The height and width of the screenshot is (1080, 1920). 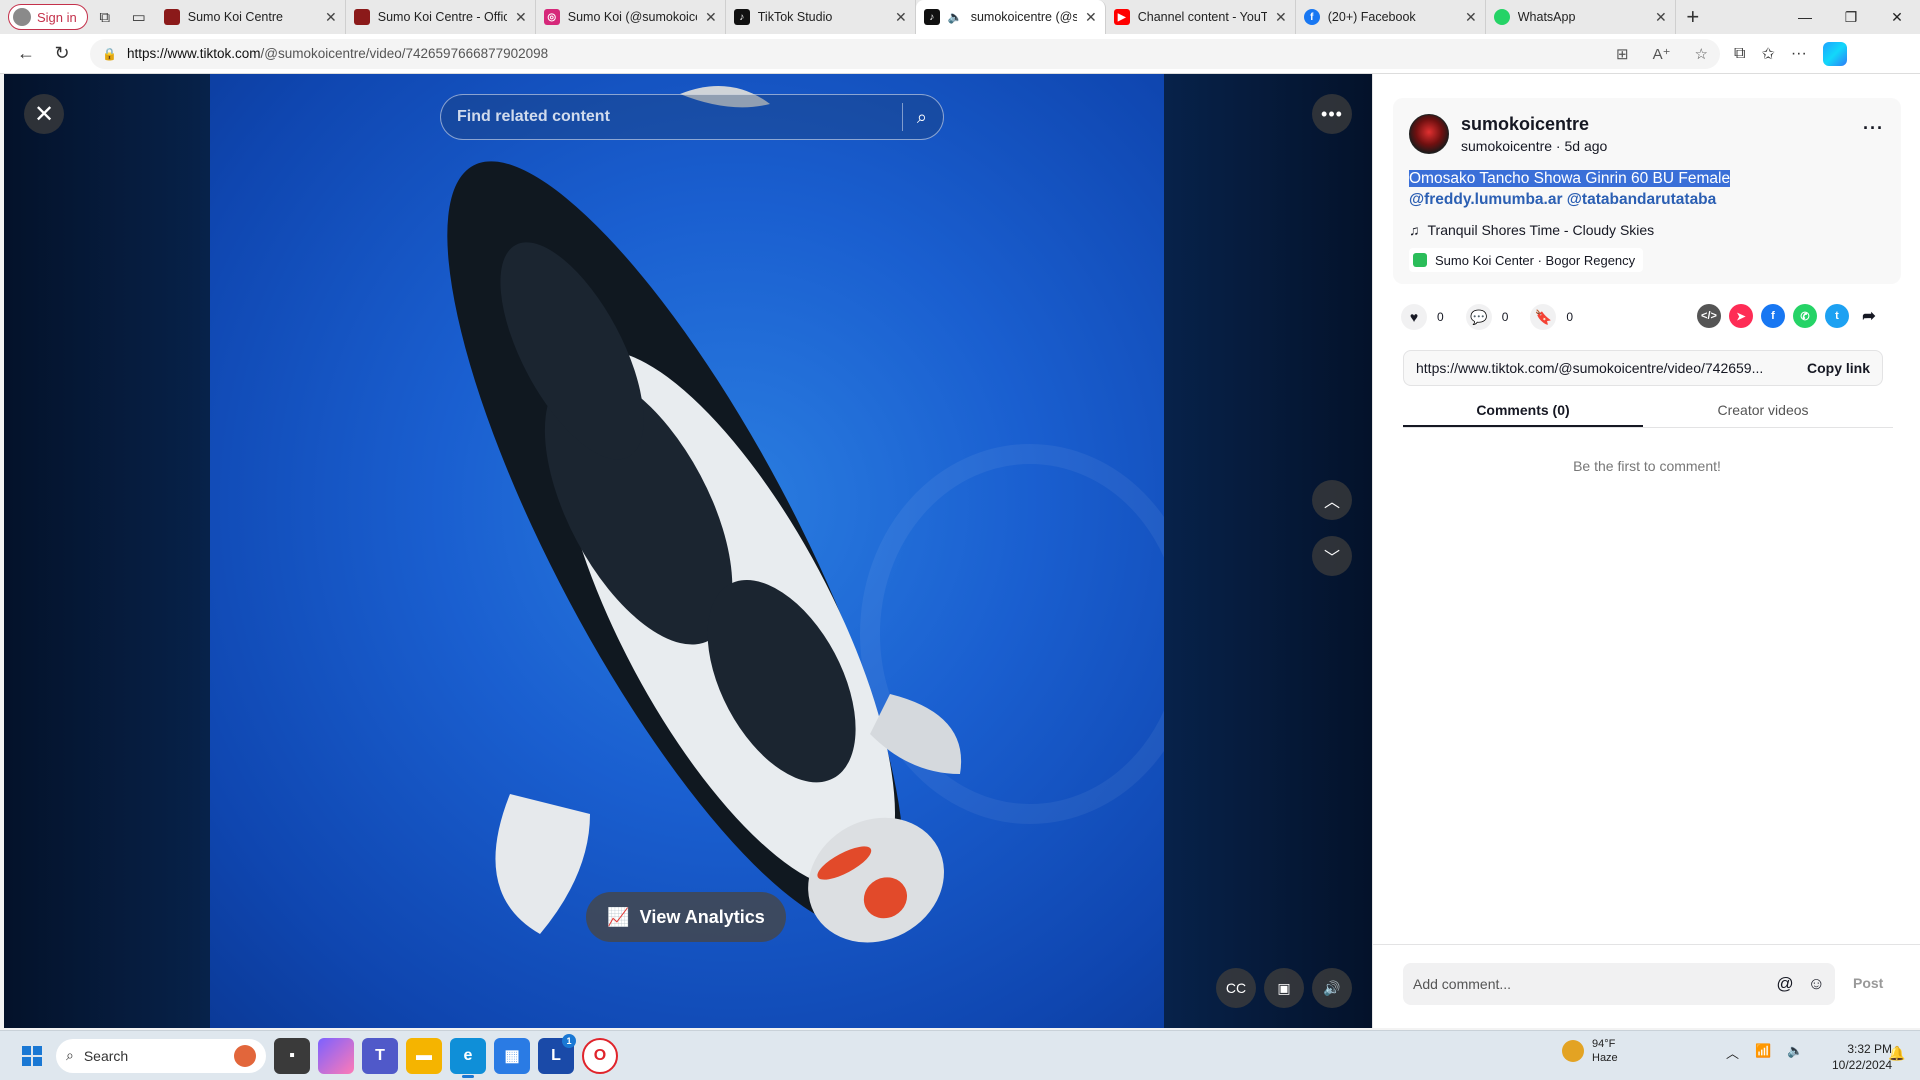 What do you see at coordinates (551, 17) in the screenshot?
I see `instagram-icon: ◎` at bounding box center [551, 17].